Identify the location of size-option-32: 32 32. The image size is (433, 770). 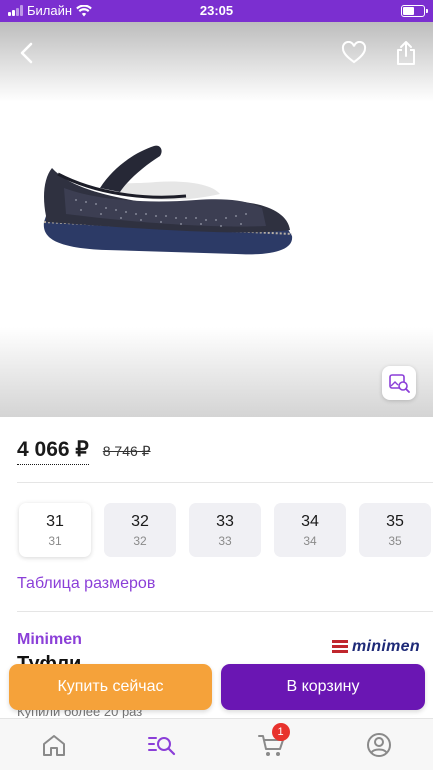
(140, 530).